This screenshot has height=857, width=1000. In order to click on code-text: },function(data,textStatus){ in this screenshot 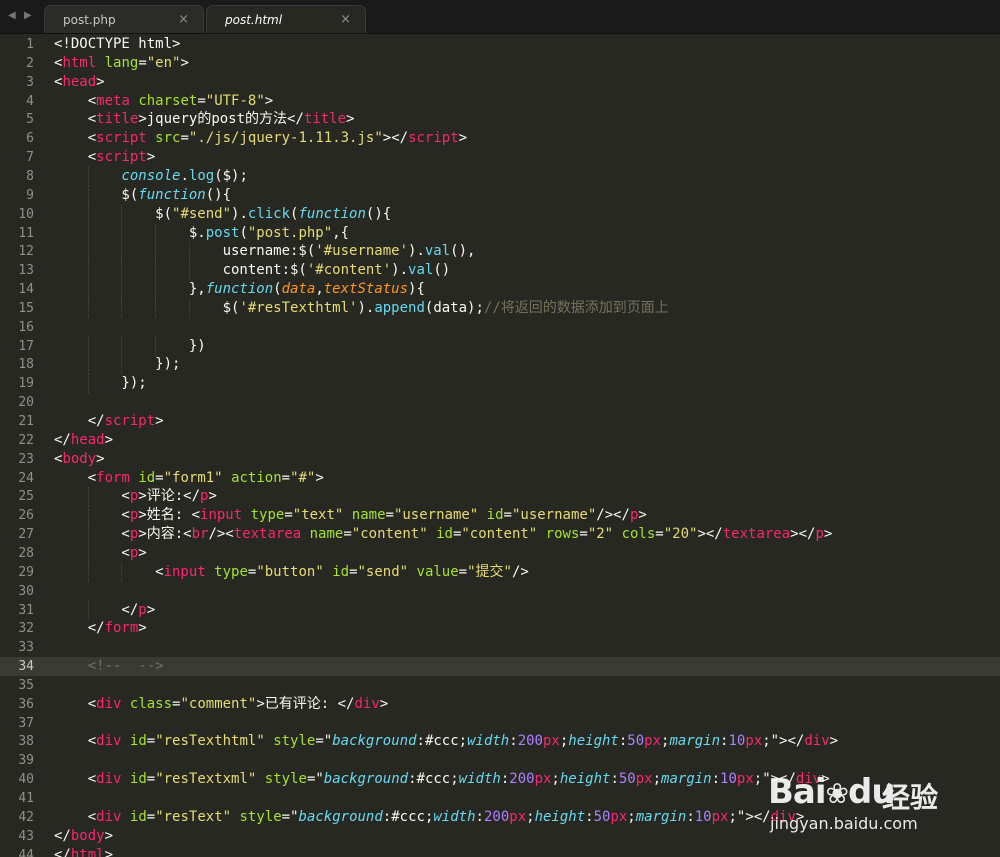, I will do `click(239, 289)`.